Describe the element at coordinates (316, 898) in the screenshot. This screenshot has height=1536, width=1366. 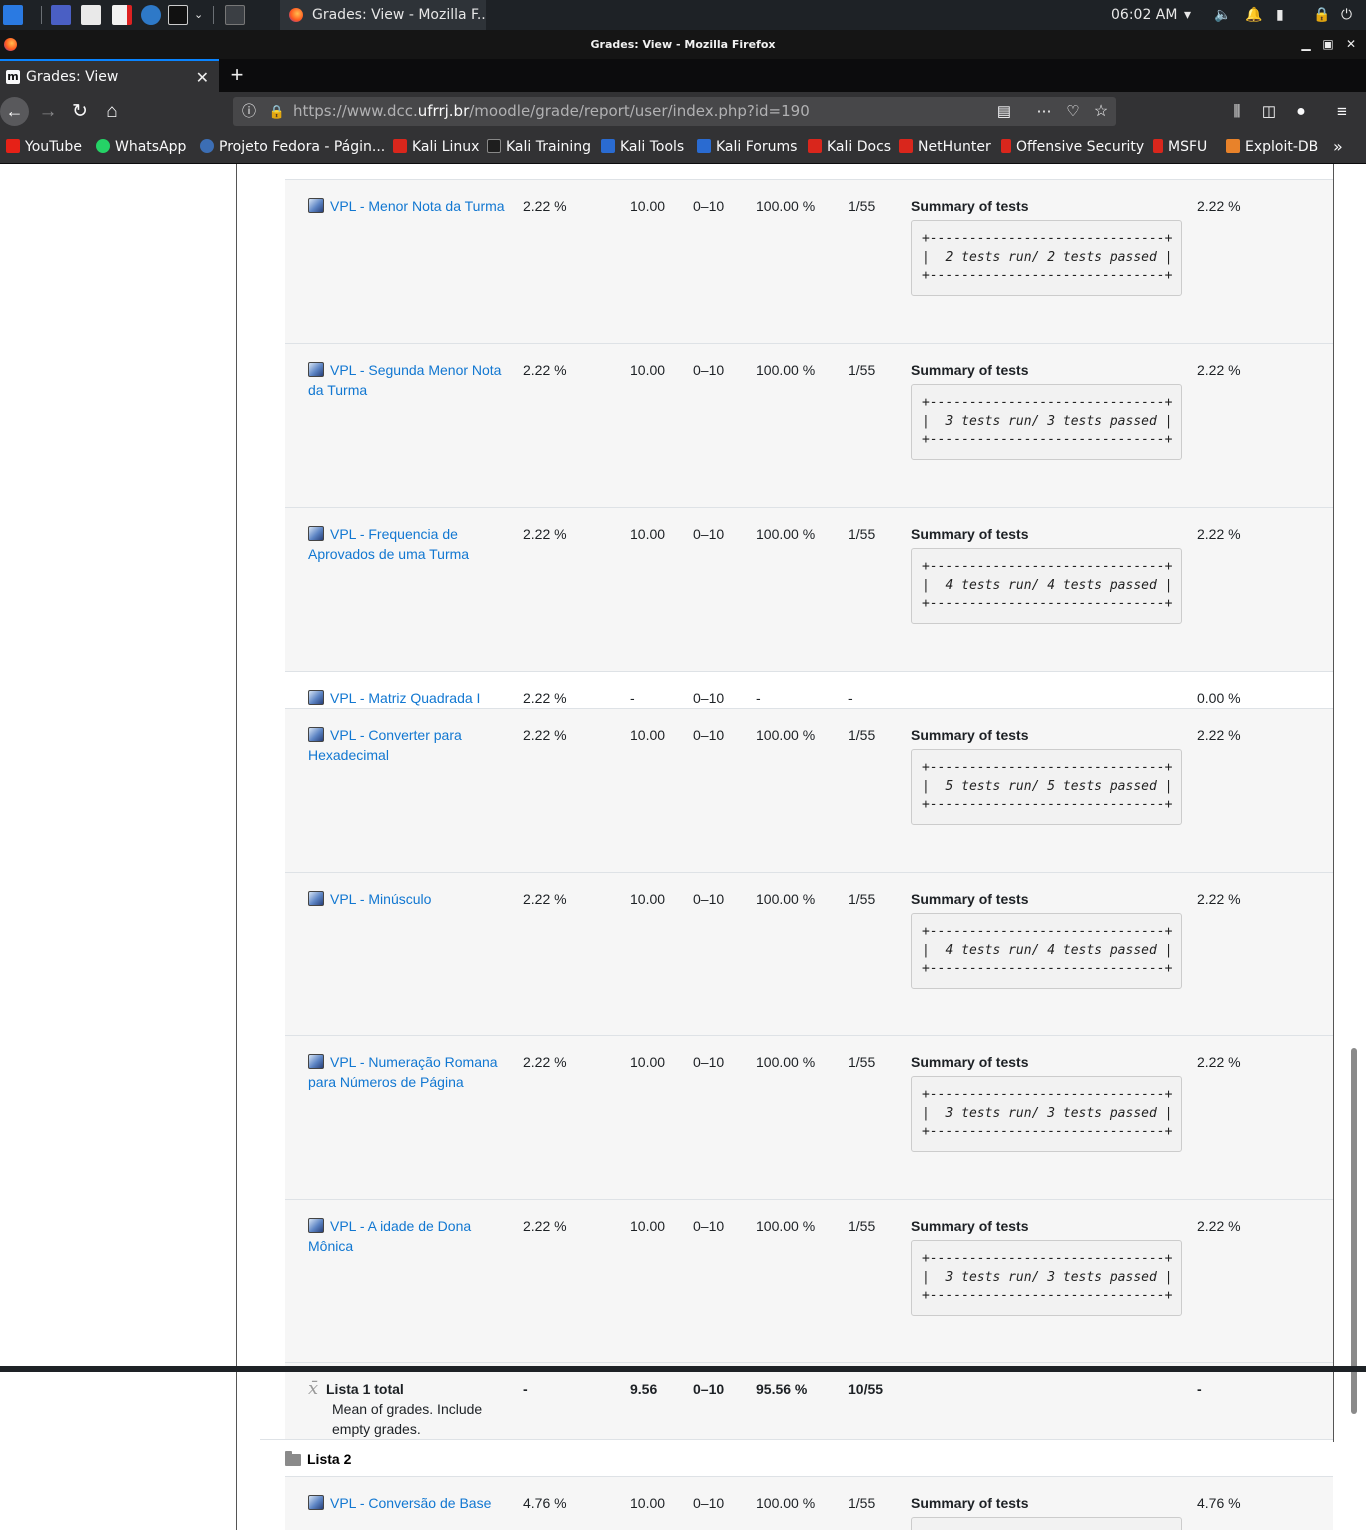
I see `vpl-icon` at that location.